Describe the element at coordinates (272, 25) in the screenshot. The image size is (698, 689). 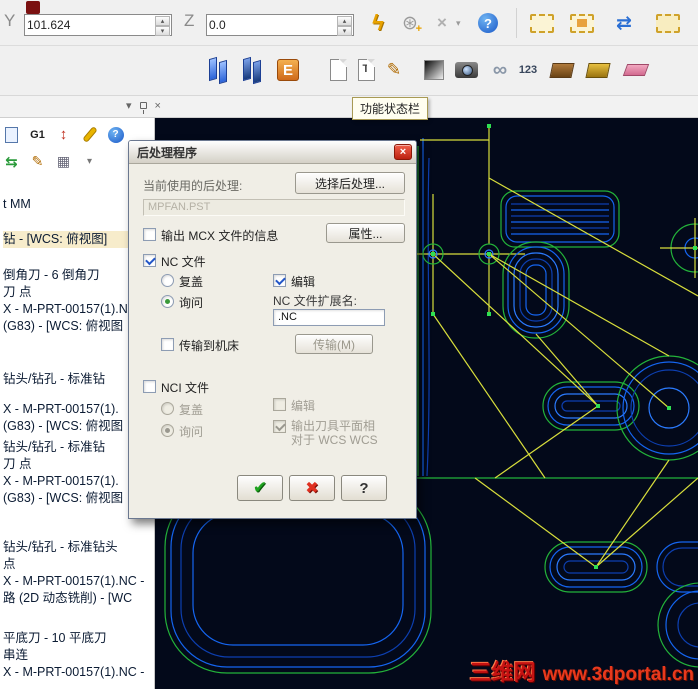
I see `z-coord-input` at that location.